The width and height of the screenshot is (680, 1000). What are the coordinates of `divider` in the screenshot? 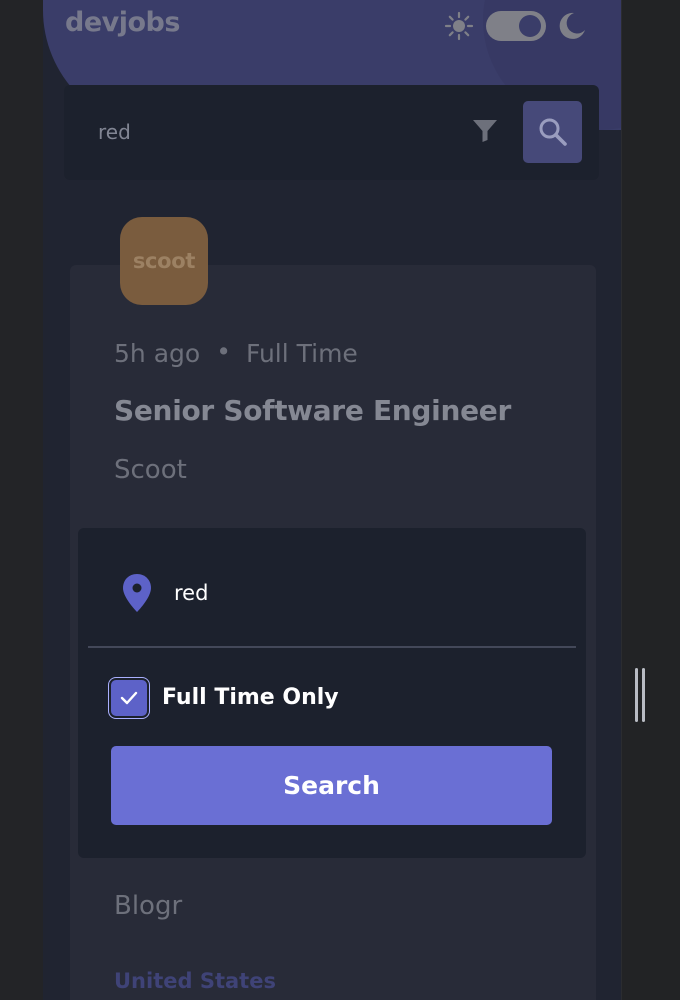 It's located at (332, 647).